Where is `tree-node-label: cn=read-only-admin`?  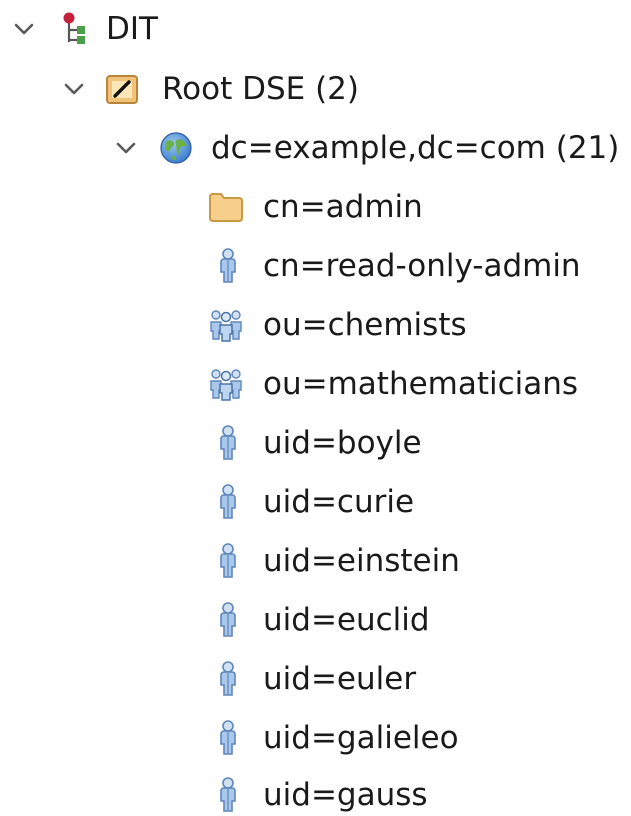
tree-node-label: cn=read-only-admin is located at coordinates (422, 266).